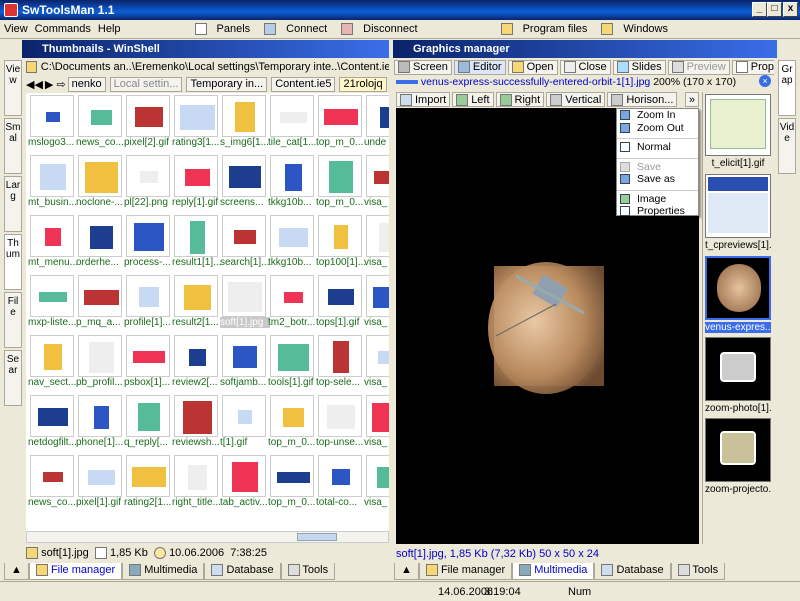 Image resolution: width=800 pixels, height=601 pixels. Describe the element at coordinates (376, 122) in the screenshot. I see `thumbnail-item: unde` at that location.